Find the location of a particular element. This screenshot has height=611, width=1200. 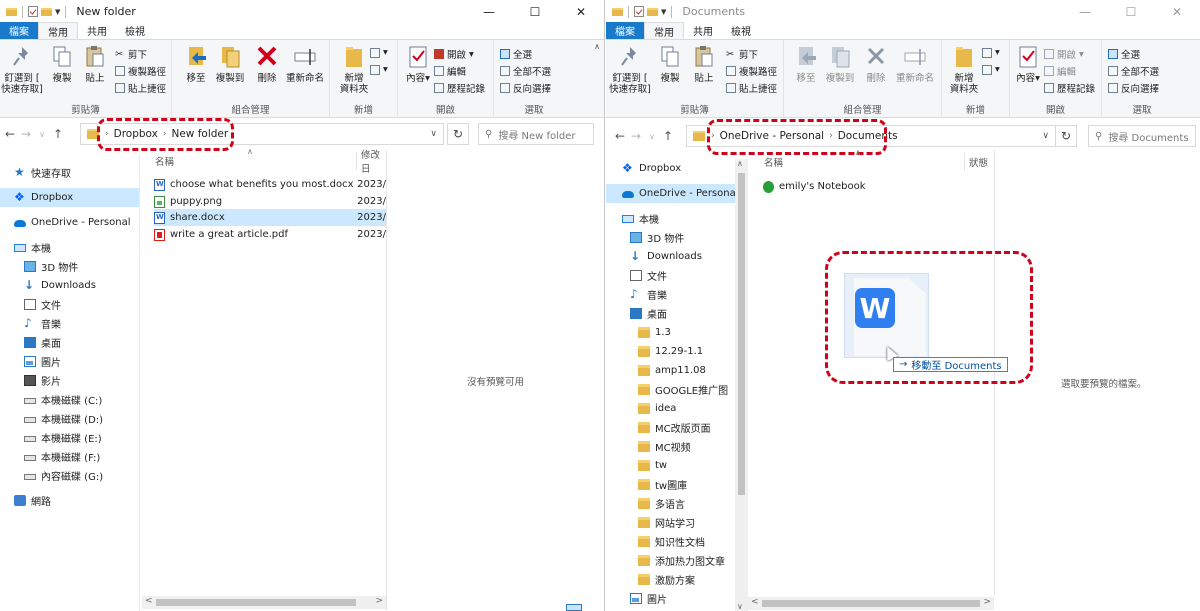

collapse-ribbon-icon: ∧ is located at coordinates (597, 46).